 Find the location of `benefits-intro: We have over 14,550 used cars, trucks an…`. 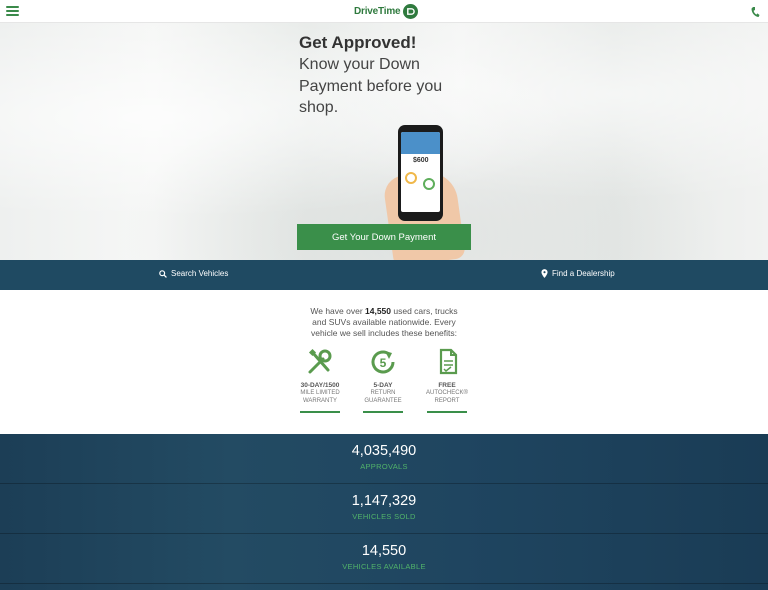

benefits-intro: We have over 14,550 used cars, trucks an… is located at coordinates (384, 322).